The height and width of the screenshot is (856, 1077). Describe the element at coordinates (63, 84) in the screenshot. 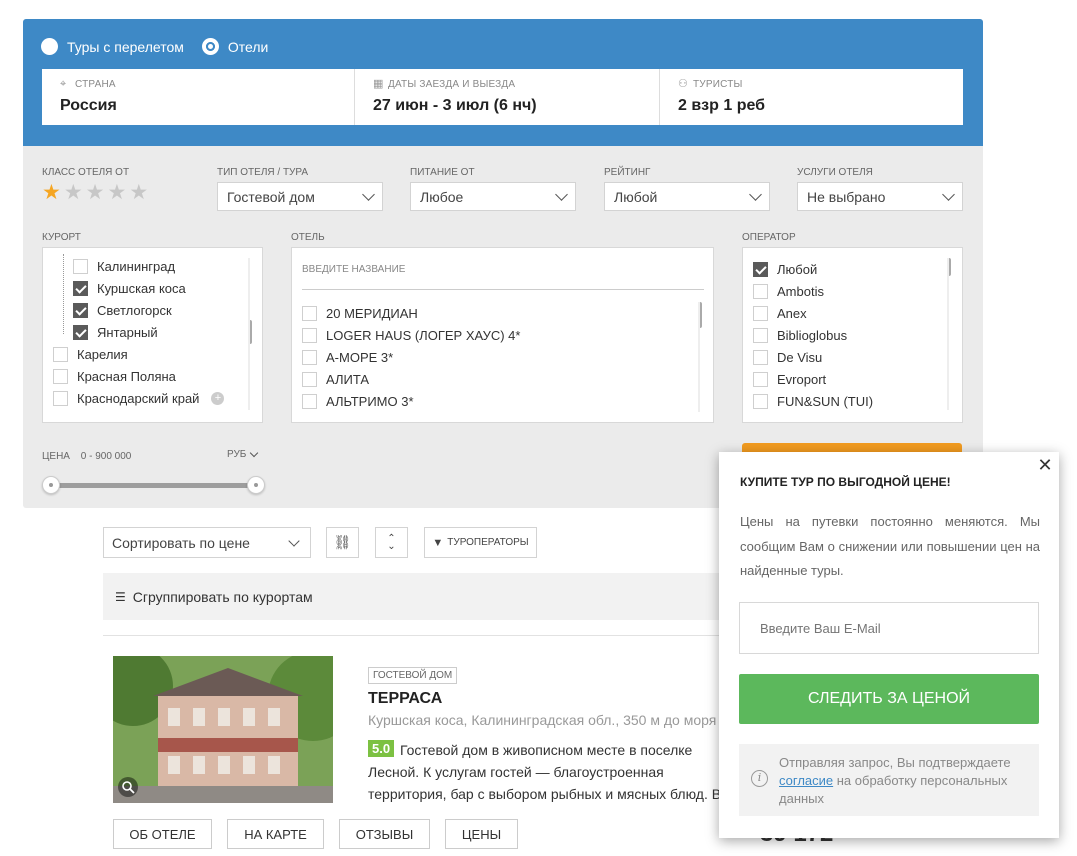

I see `location-pin-icon: ⌖` at that location.